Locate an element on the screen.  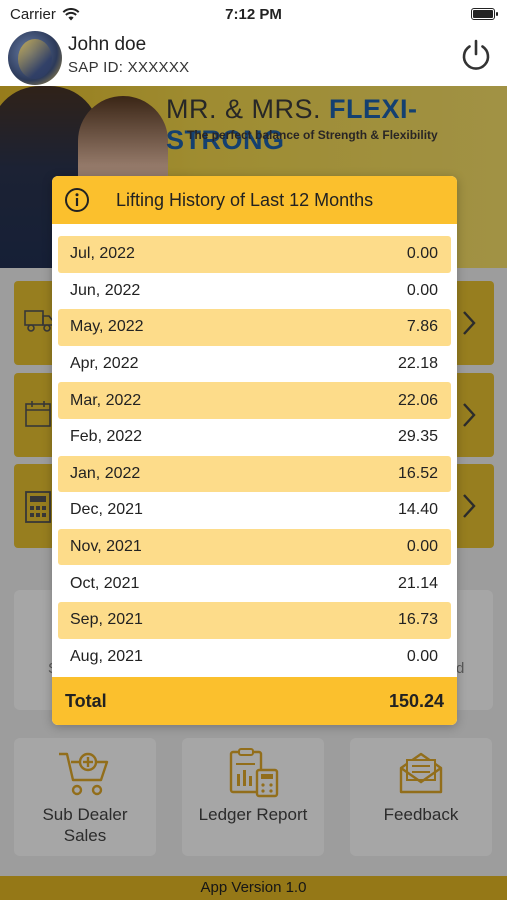
info-icon is located at coordinates (77, 200).